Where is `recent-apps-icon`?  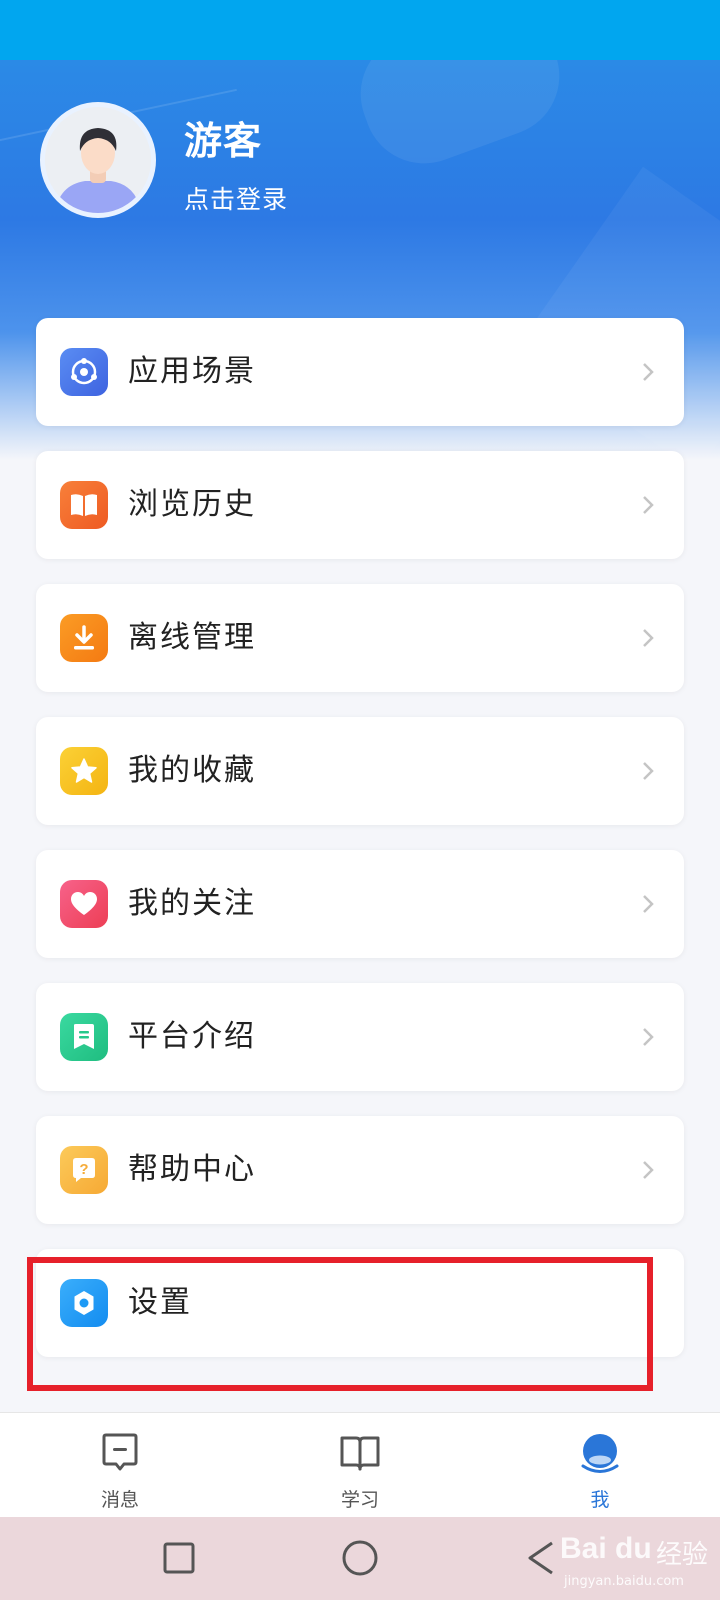 recent-apps-icon is located at coordinates (179, 1558).